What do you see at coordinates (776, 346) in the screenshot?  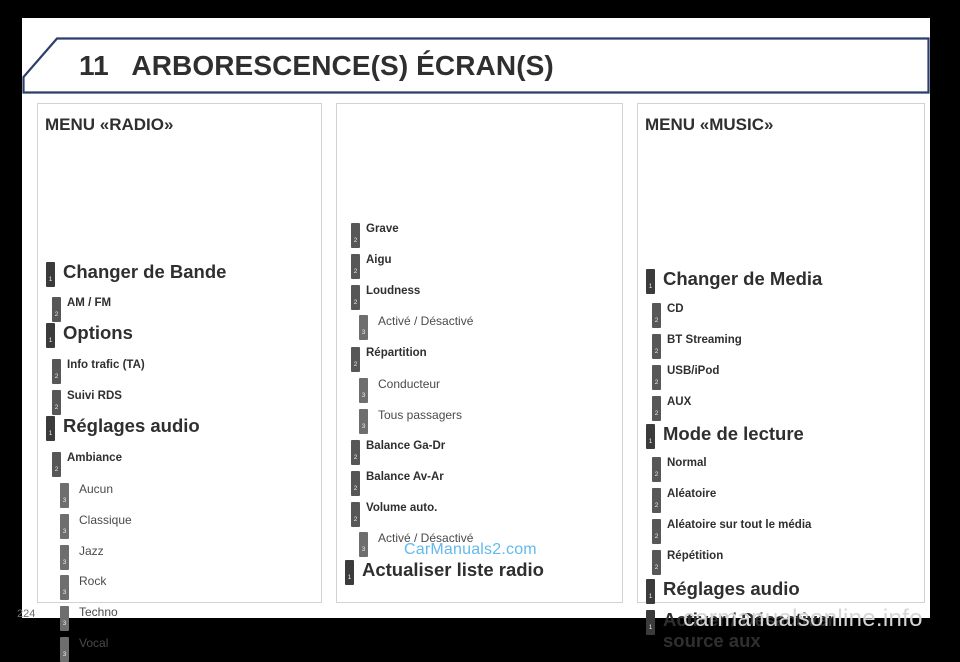 I see `menu-item-level-2: 2 BT Streaming` at bounding box center [776, 346].